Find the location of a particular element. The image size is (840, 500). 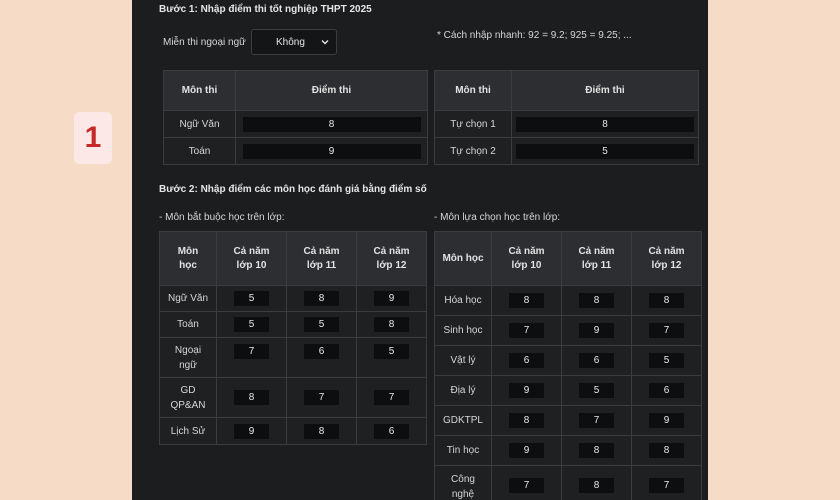

score-input: 9 is located at coordinates (331, 151).